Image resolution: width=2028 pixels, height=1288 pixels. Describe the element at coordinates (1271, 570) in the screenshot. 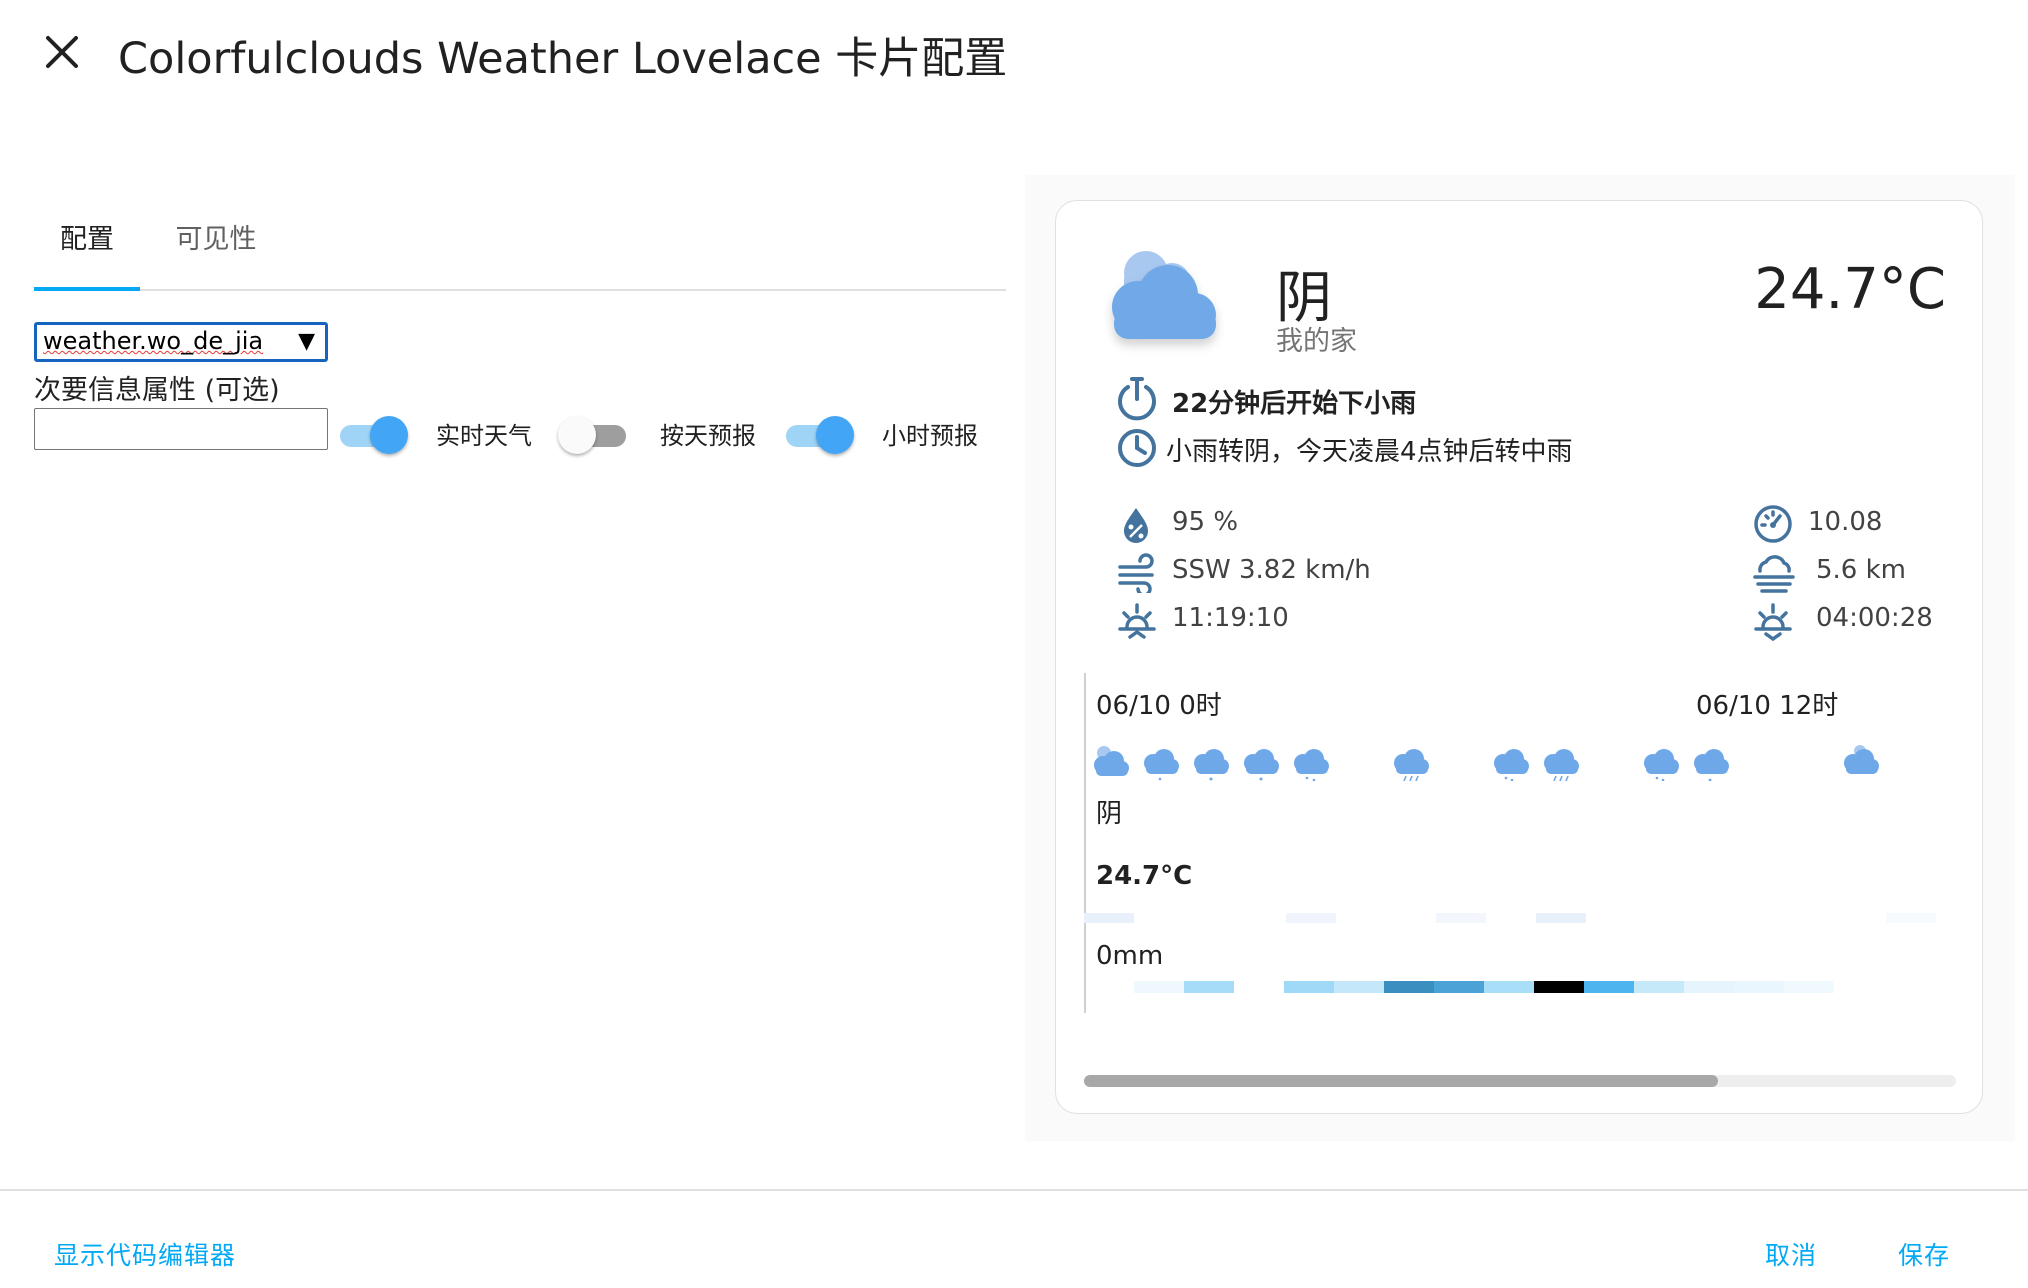

I see `wind-value: SSW 3.82 km/h` at that location.